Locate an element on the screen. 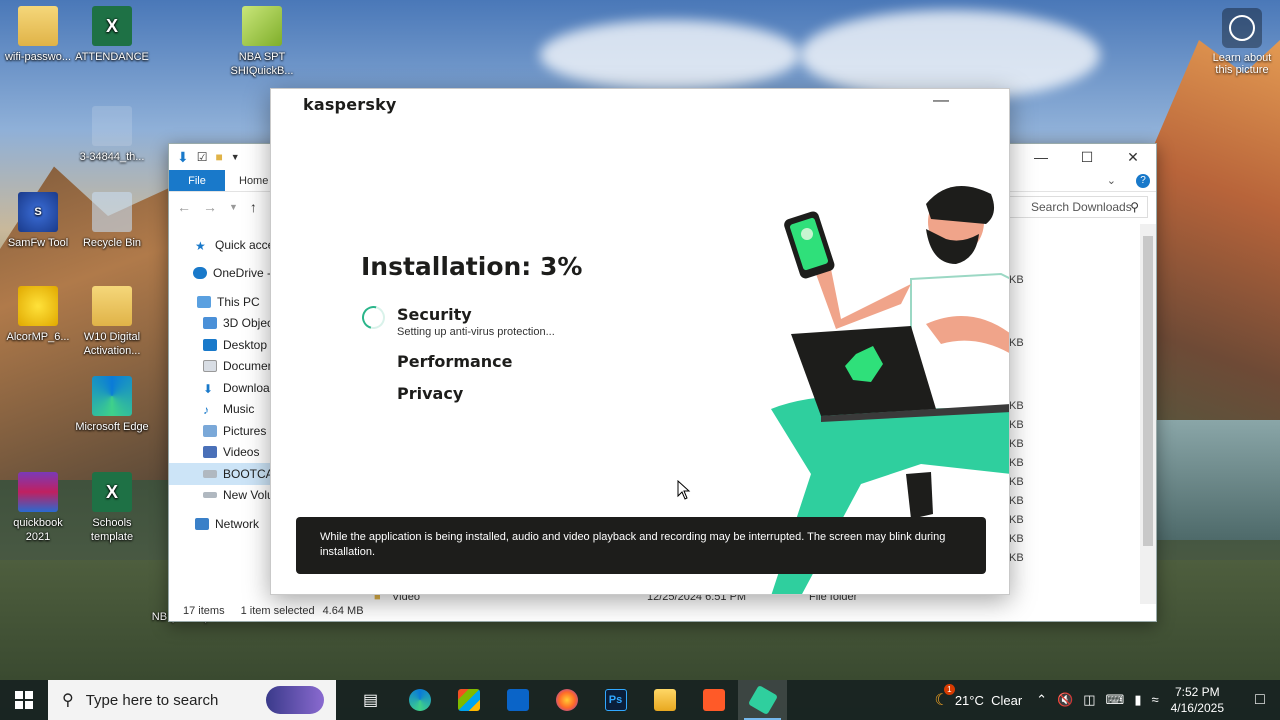  checkbox-icon: ☑ is located at coordinates (202, 157).